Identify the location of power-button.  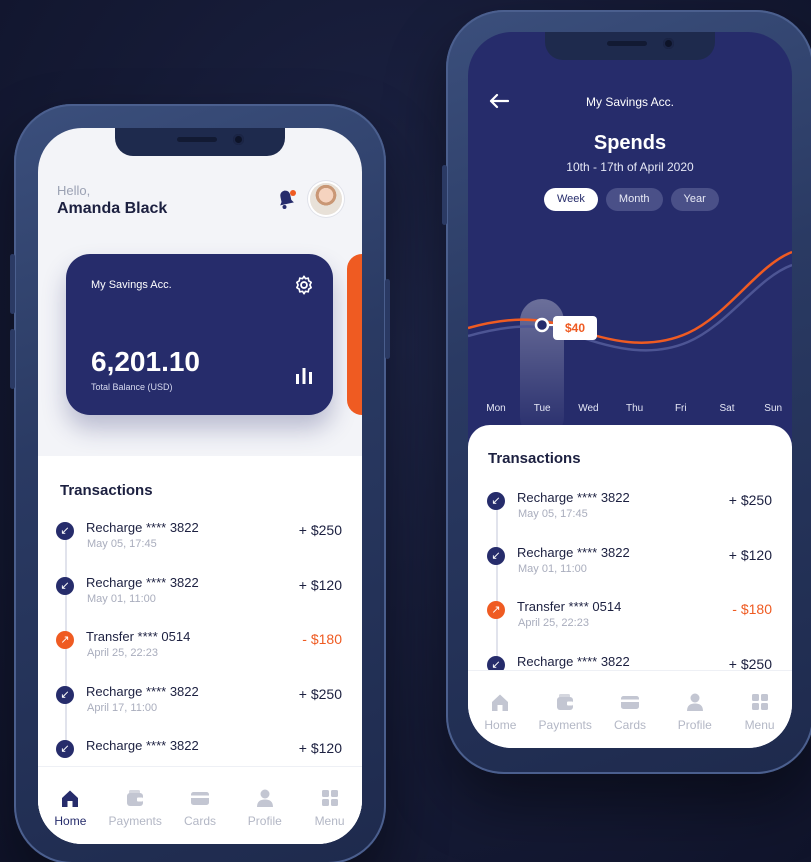
(387, 319).